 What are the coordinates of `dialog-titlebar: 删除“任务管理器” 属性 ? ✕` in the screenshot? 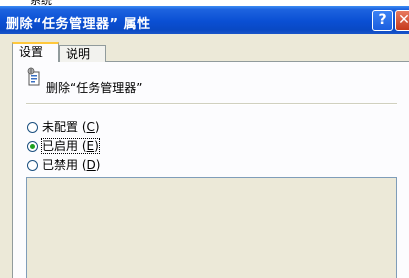 It's located at (204, 20).